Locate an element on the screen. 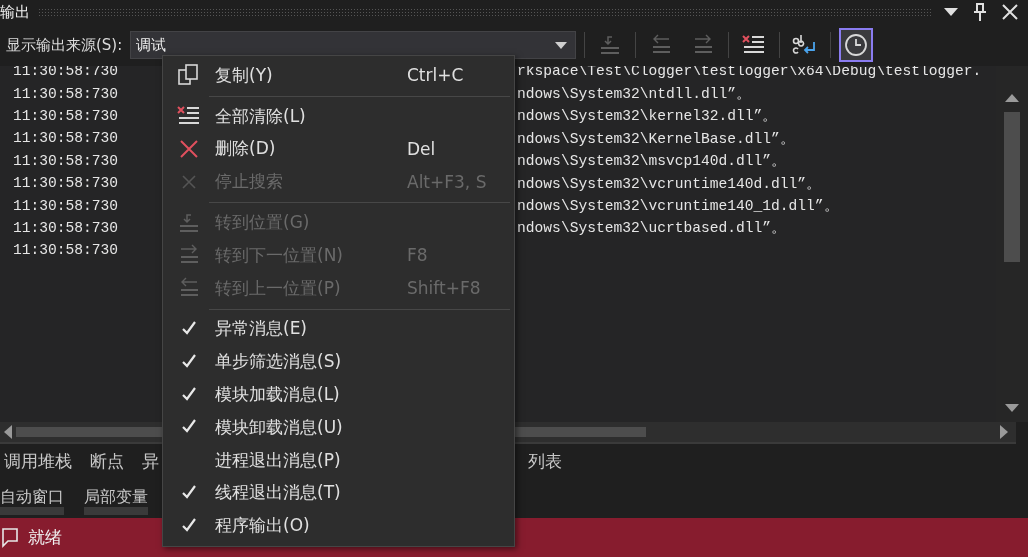  log-text: ndows\System32\ucrtbased.dll”。 is located at coordinates (652, 228).